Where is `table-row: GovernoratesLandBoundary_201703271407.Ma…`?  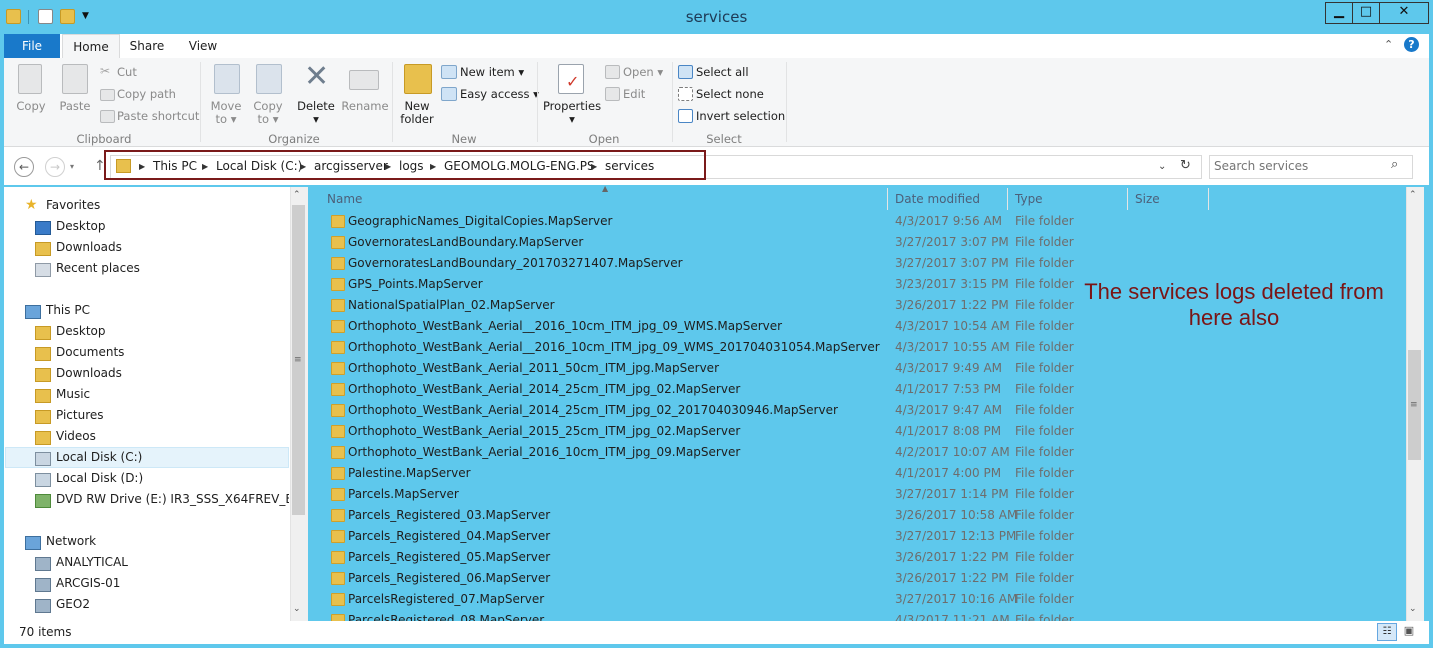 table-row: GovernoratesLandBoundary_201703271407.Ma… is located at coordinates (768, 263).